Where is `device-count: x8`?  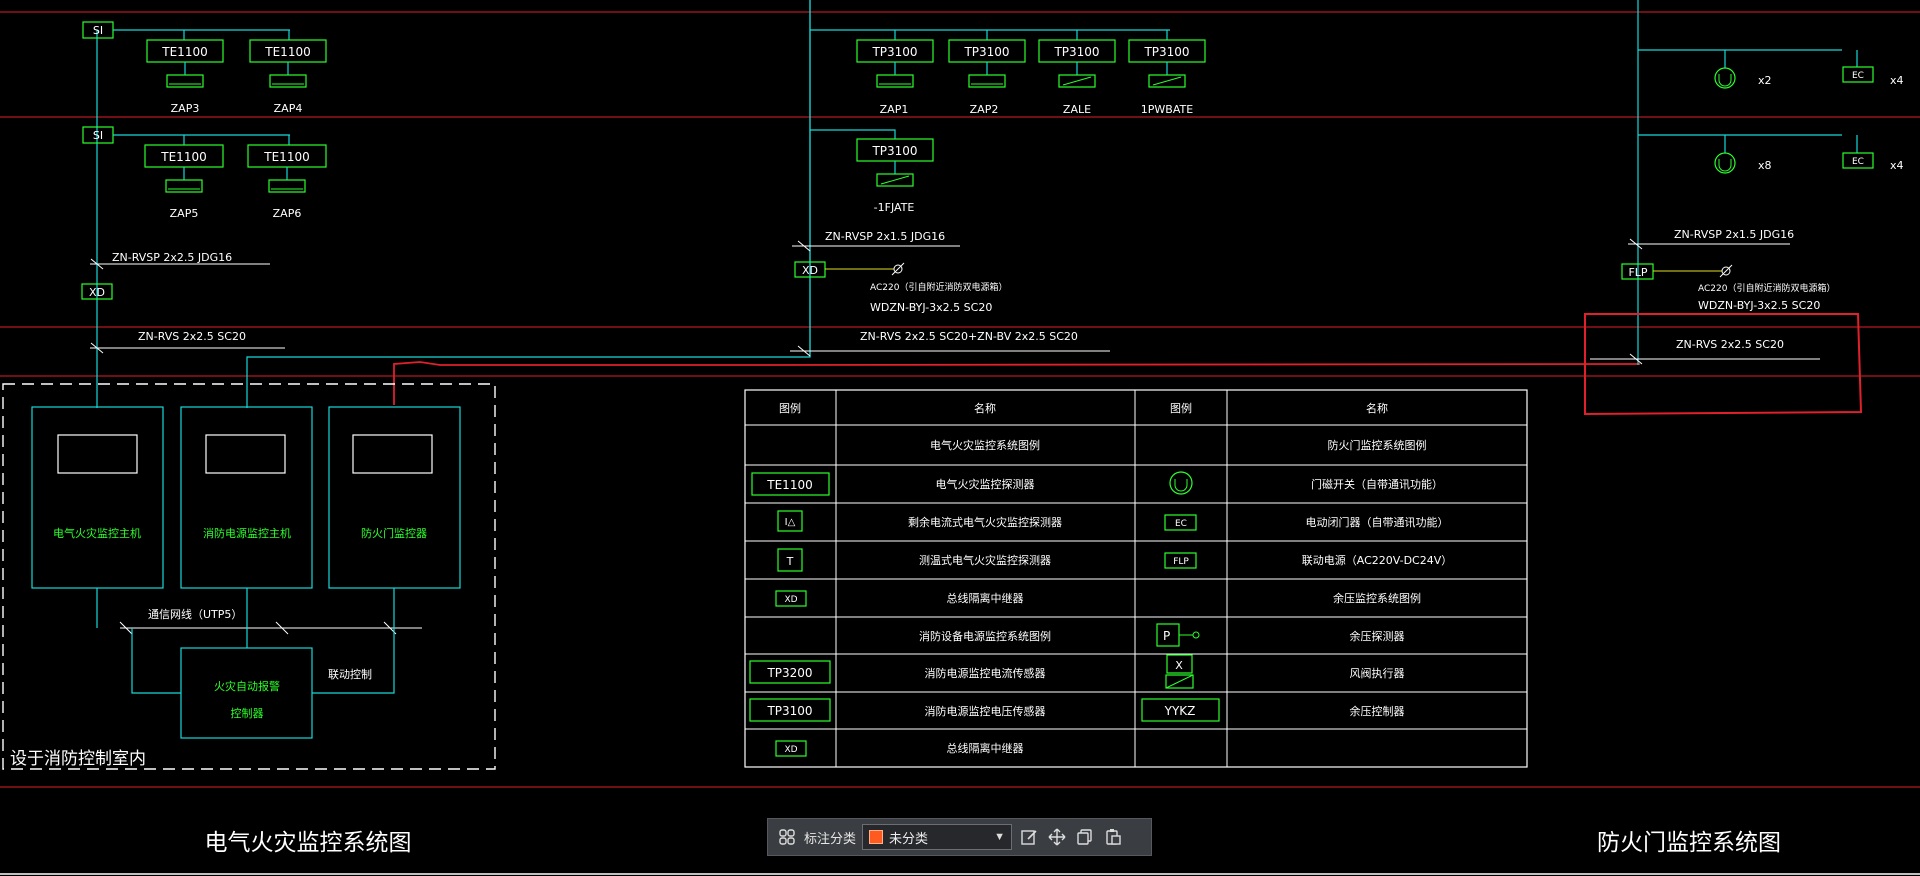 device-count: x8 is located at coordinates (1765, 165).